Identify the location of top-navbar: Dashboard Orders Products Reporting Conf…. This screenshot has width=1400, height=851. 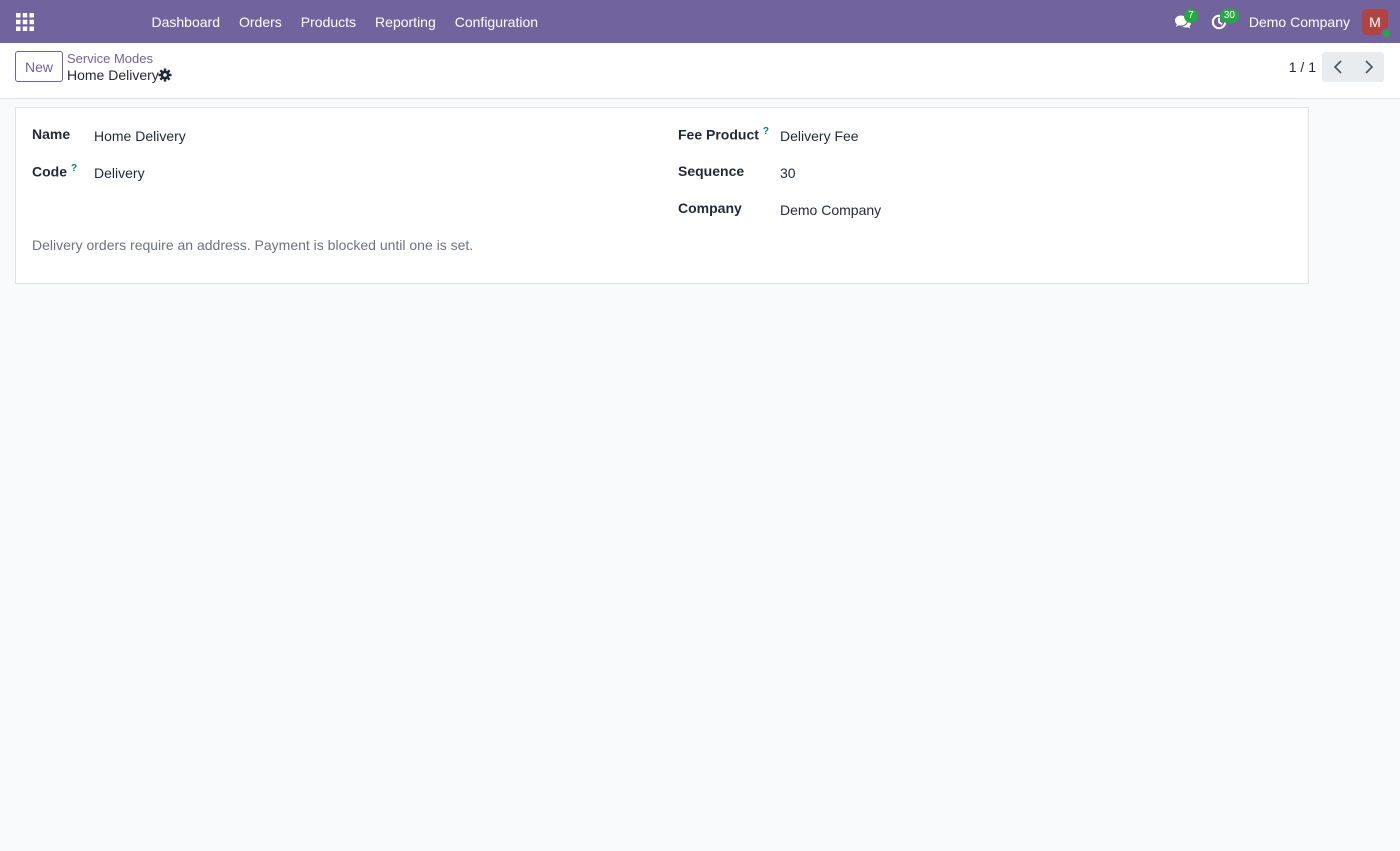
(700, 21).